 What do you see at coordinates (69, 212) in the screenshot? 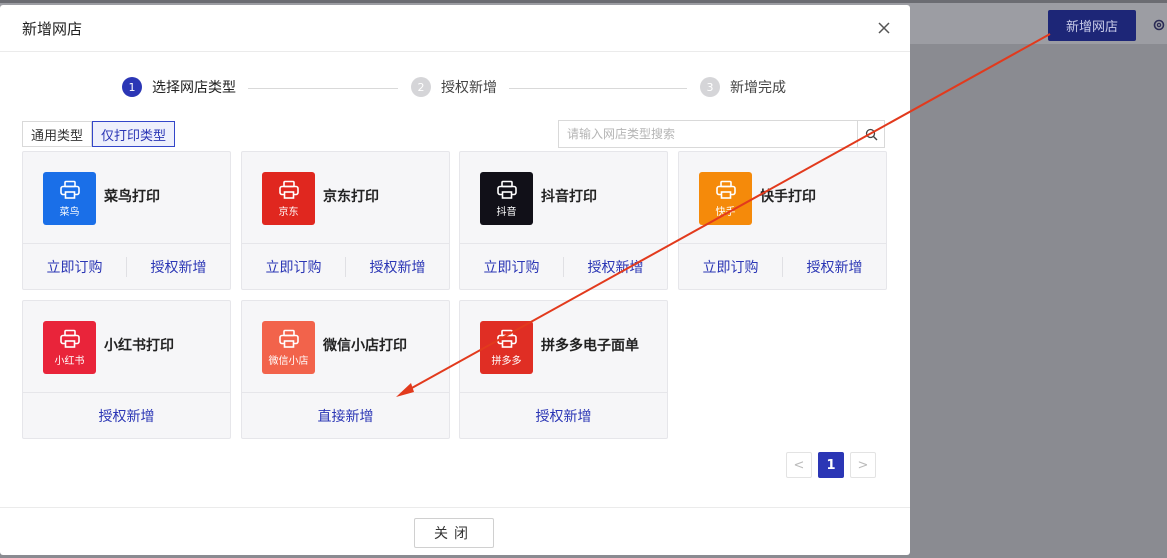
I see `brand-label: 菜鸟` at bounding box center [69, 212].